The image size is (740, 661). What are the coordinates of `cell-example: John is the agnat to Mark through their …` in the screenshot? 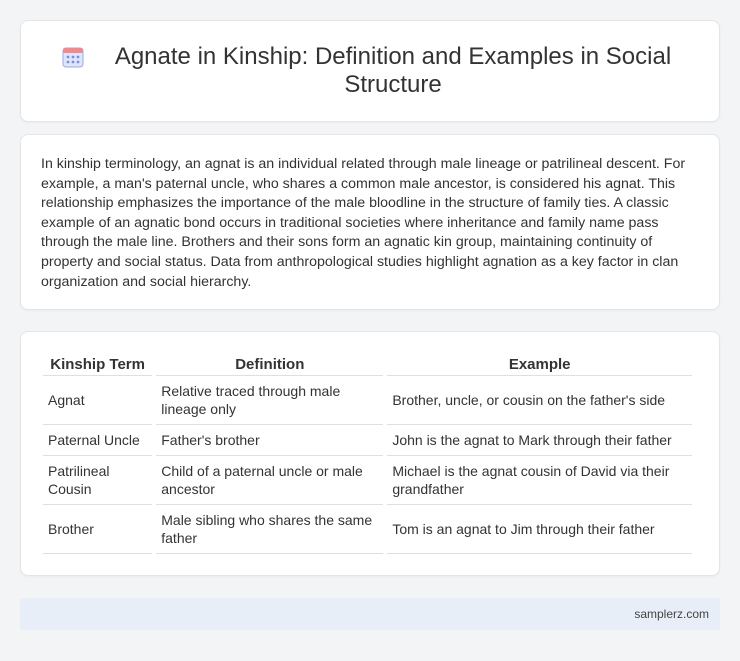 It's located at (539, 440).